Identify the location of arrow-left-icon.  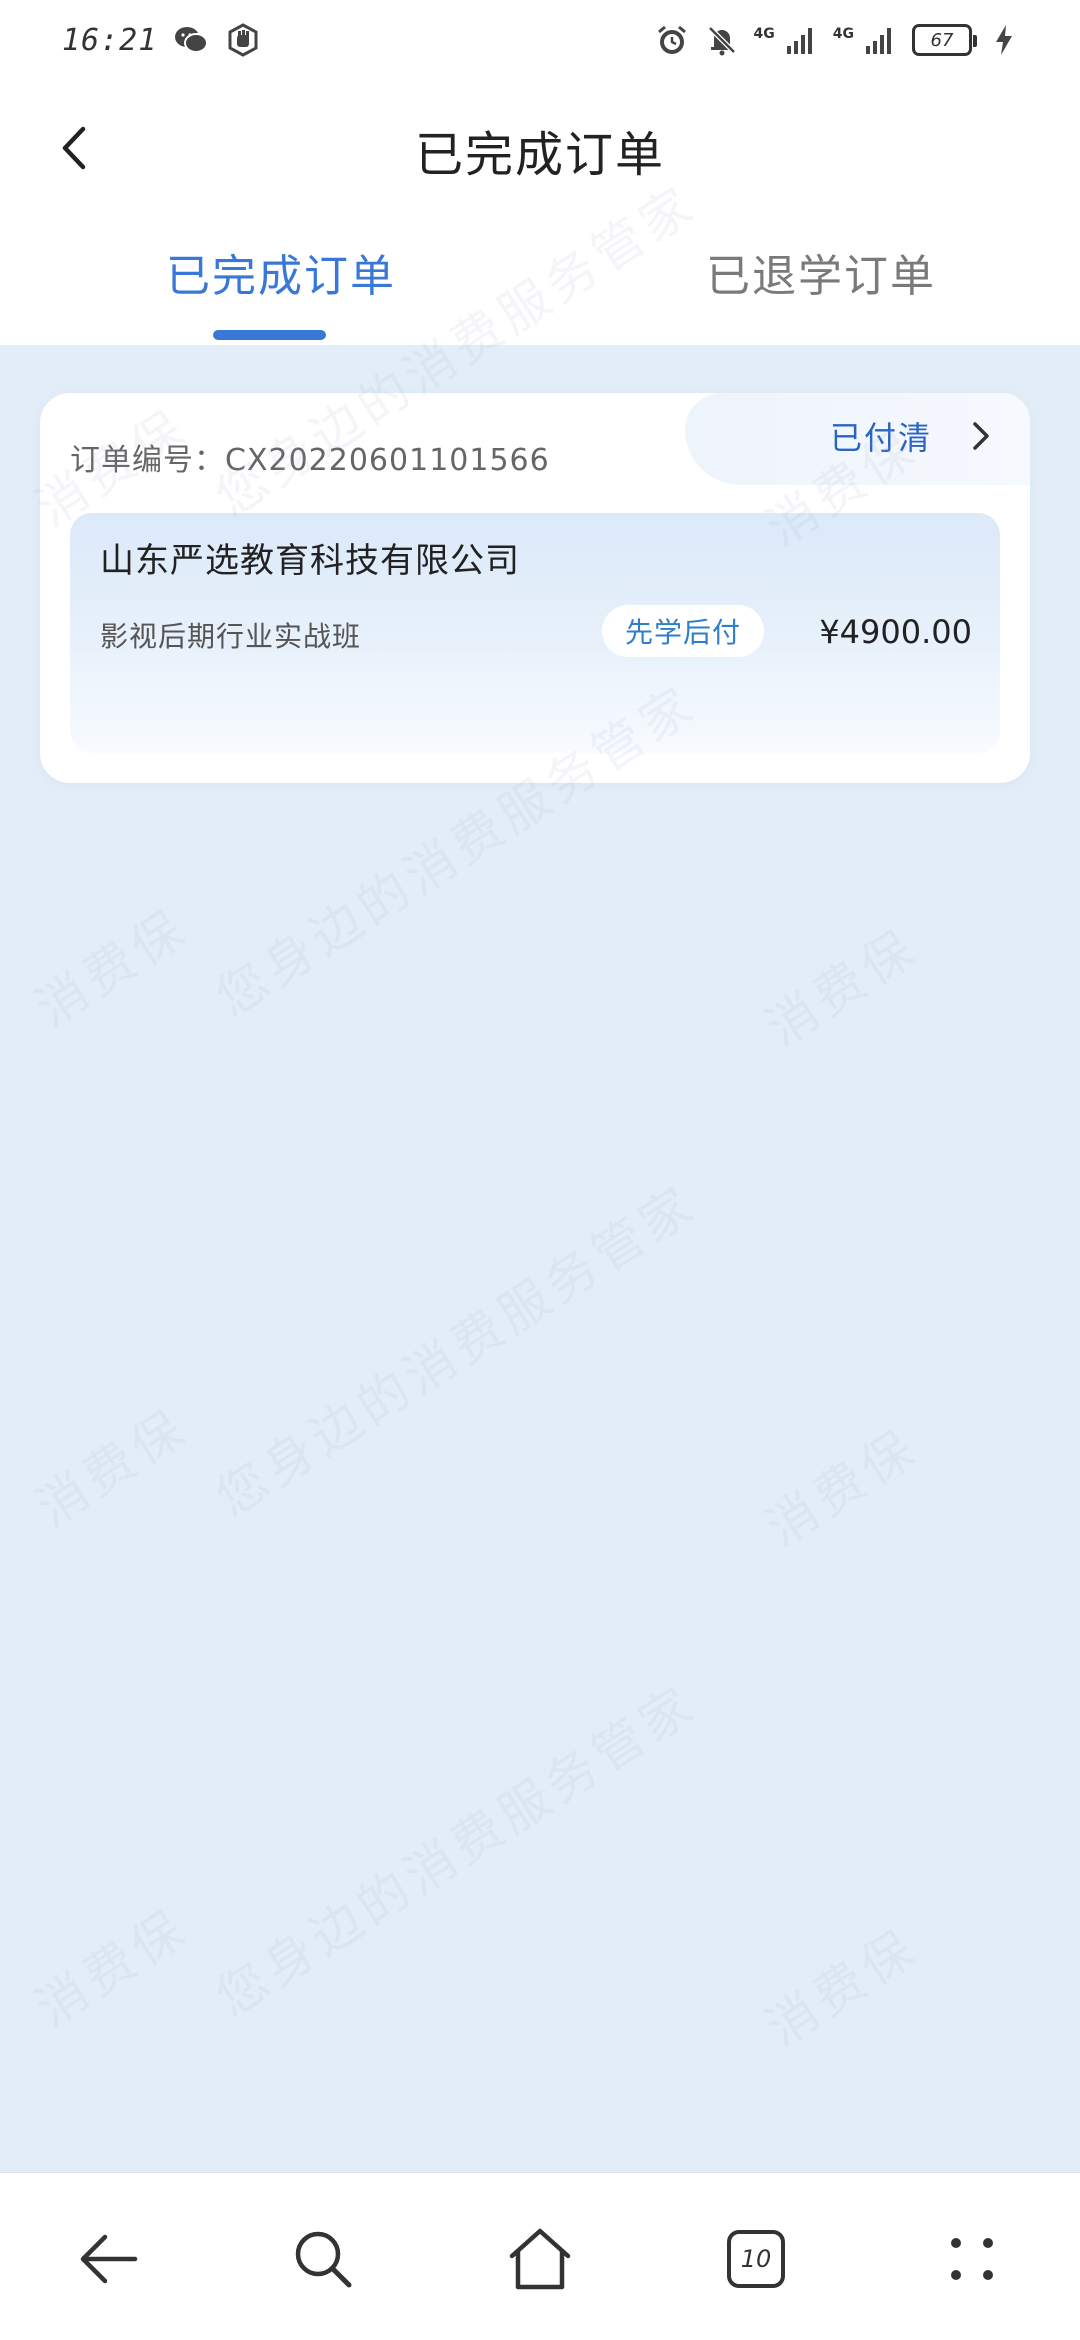
(109, 2259).